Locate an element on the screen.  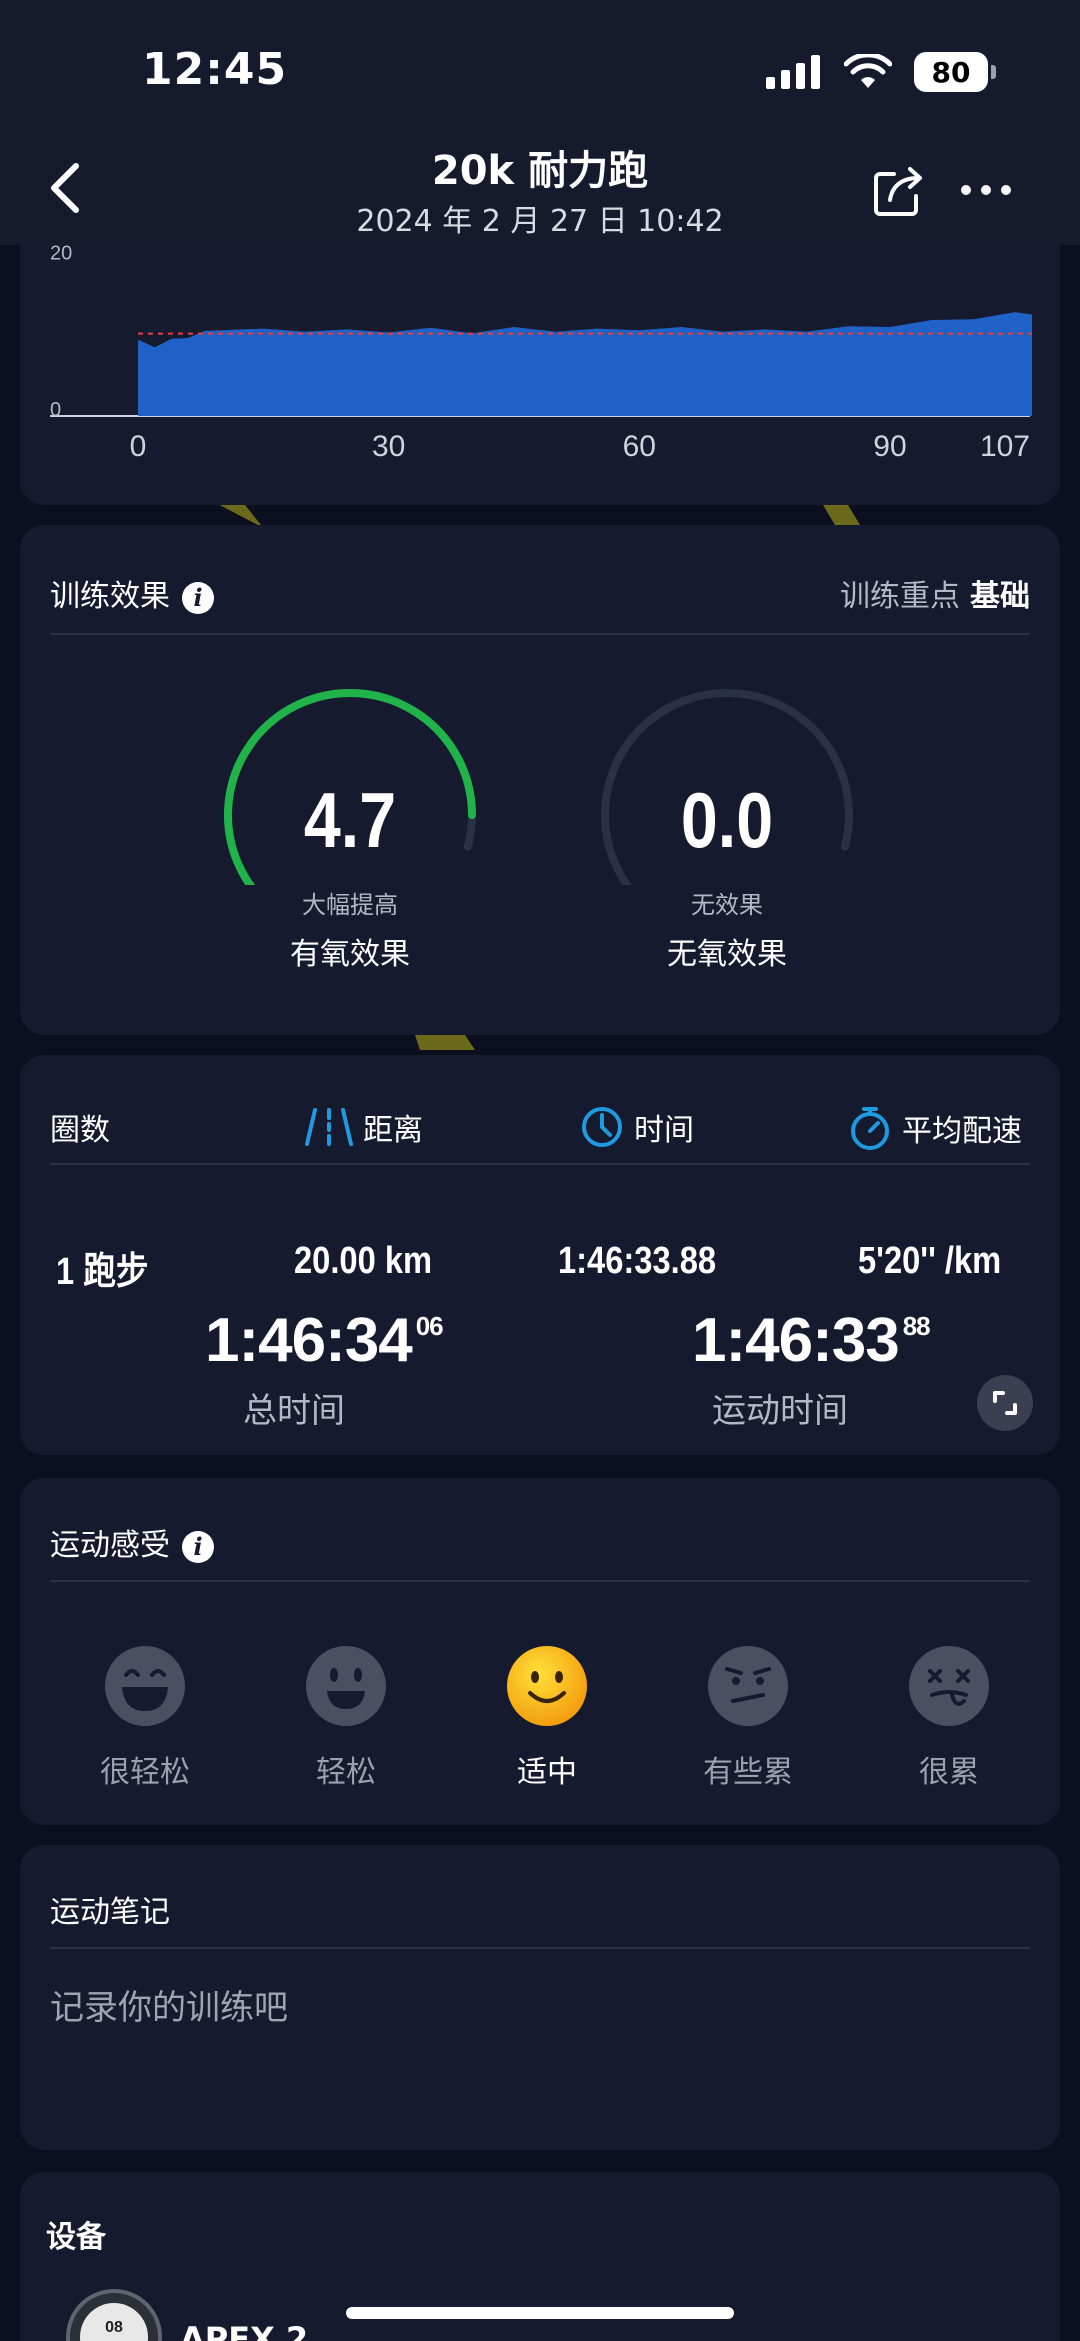
aerobic-desc: 大幅提高 is located at coordinates (350, 905).